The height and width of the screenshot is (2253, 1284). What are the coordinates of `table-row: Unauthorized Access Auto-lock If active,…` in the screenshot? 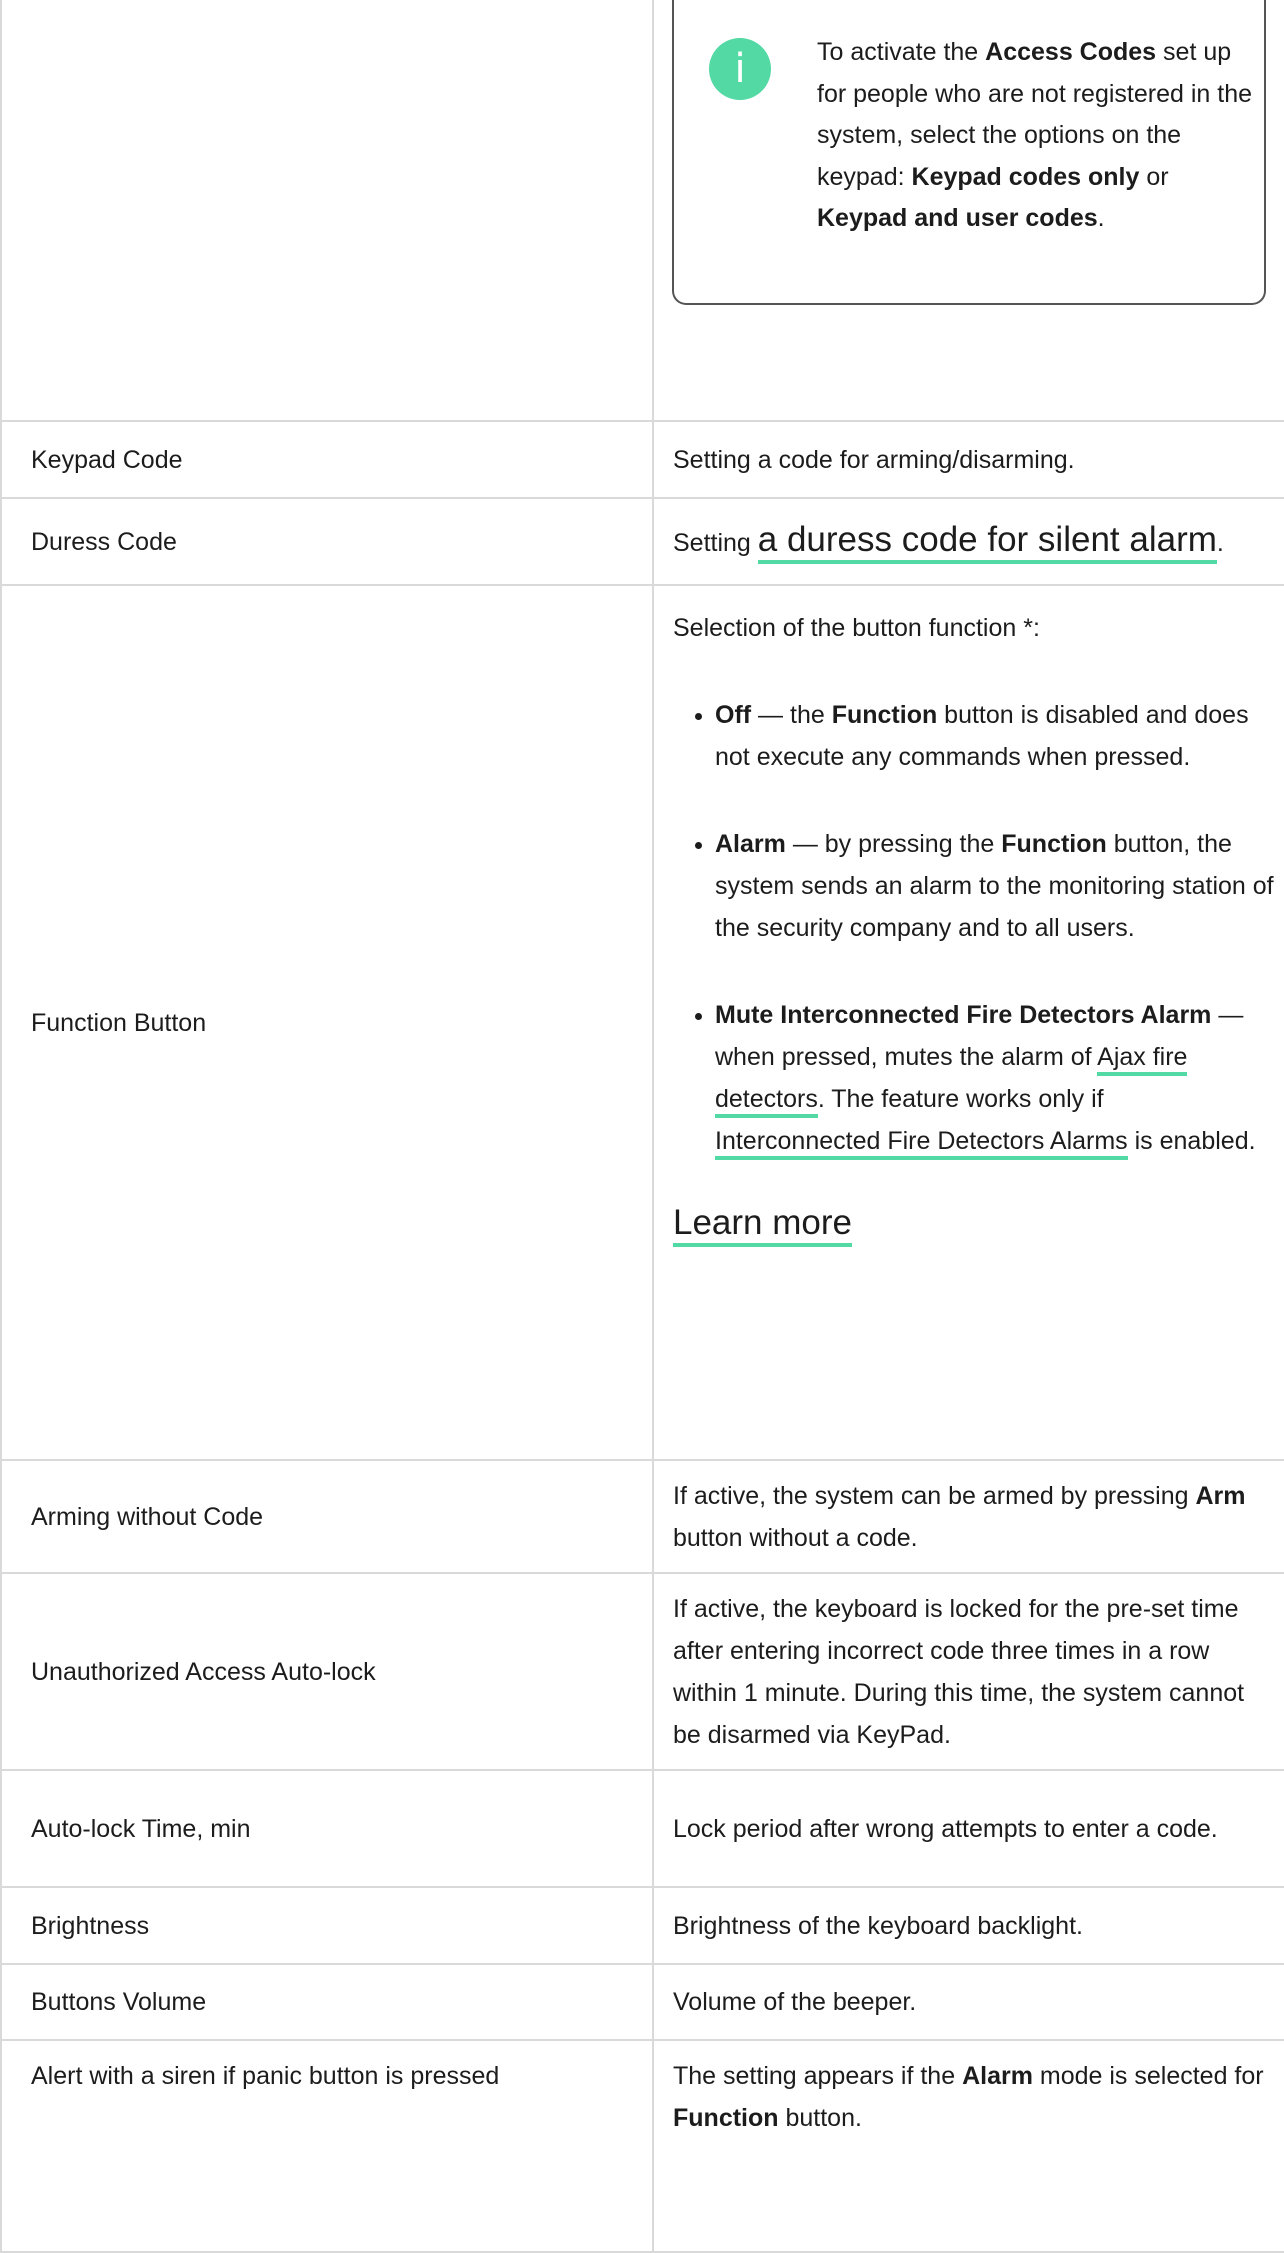 It's located at (642, 1671).